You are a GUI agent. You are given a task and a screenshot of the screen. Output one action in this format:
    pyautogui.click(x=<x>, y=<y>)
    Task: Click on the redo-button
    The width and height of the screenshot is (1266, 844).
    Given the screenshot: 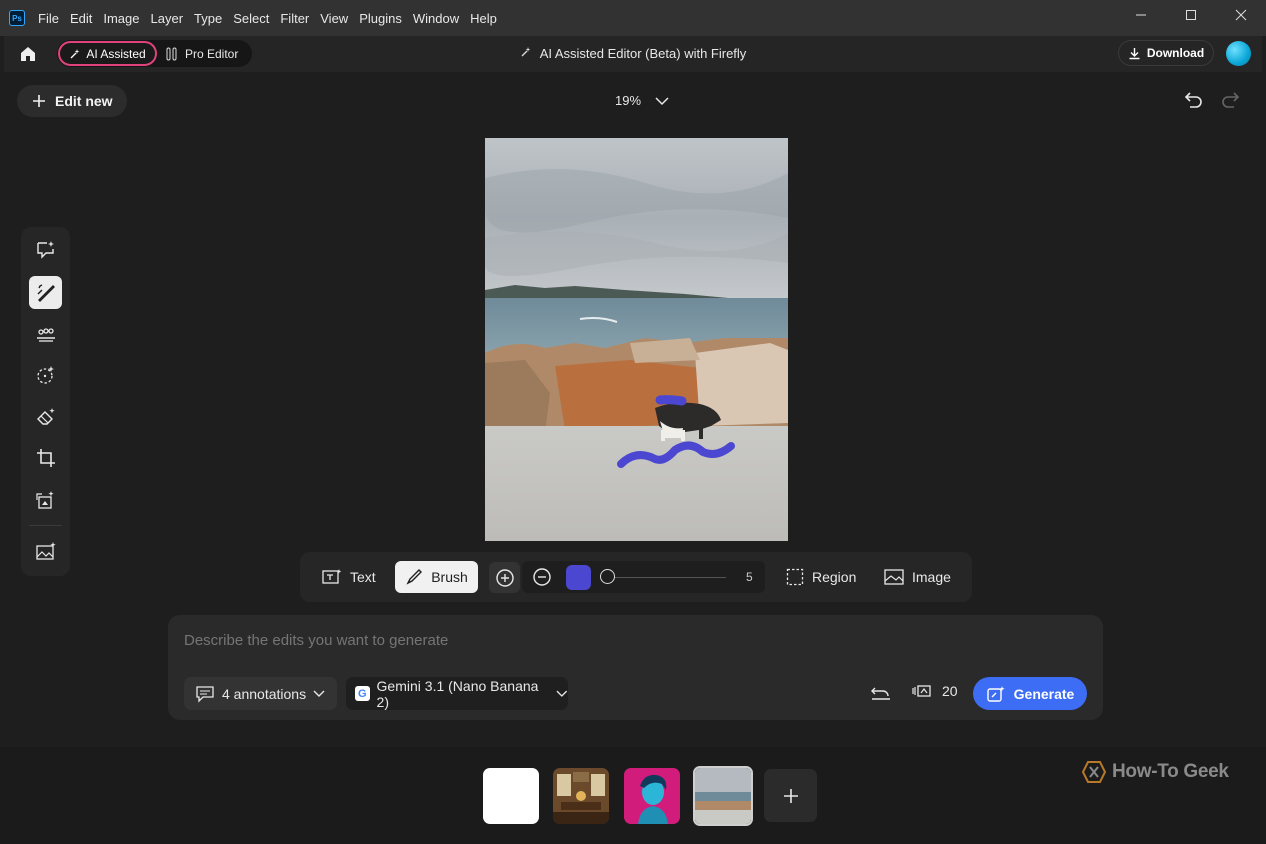 What is the action you would take?
    pyautogui.click(x=1231, y=103)
    